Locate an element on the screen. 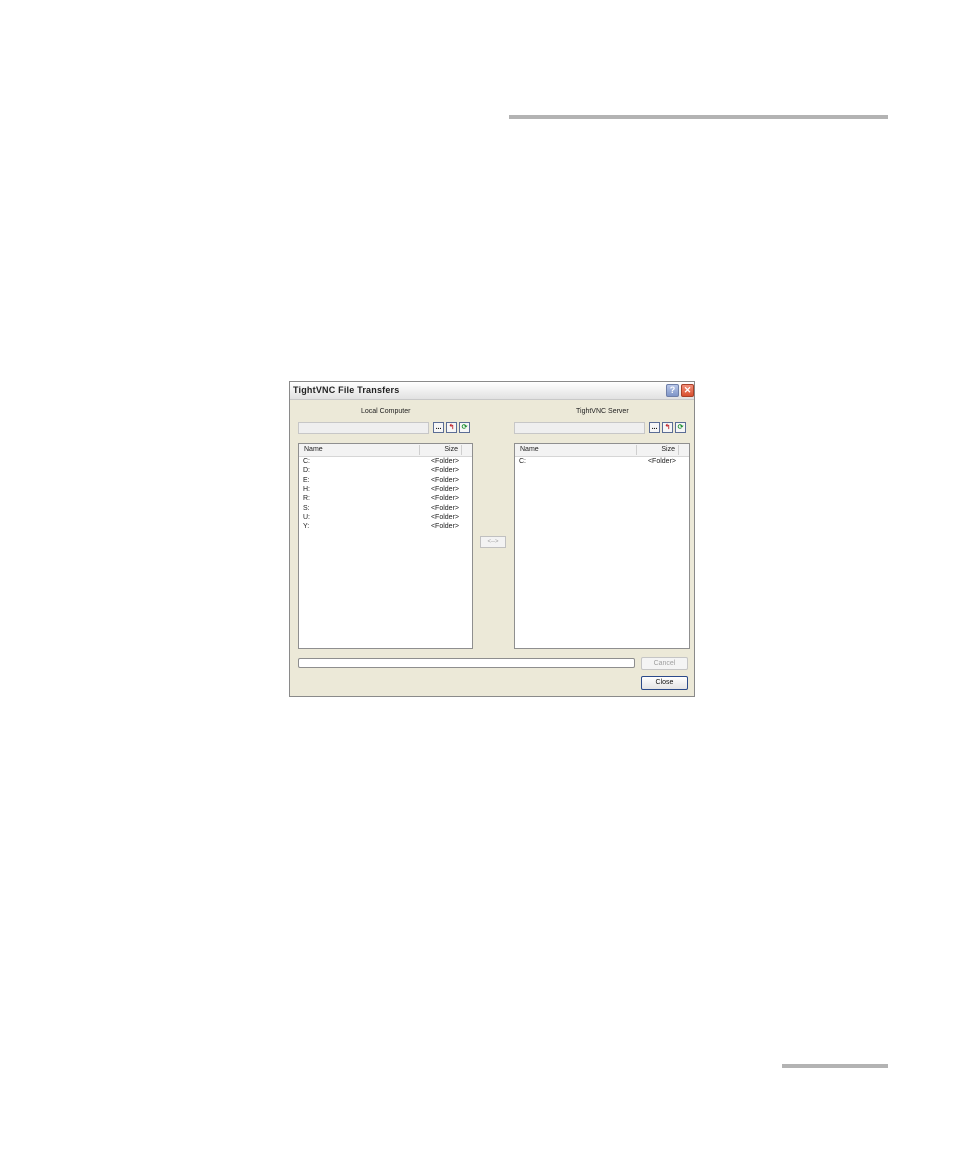  list-item: Y: <Folder> is located at coordinates (385, 527).